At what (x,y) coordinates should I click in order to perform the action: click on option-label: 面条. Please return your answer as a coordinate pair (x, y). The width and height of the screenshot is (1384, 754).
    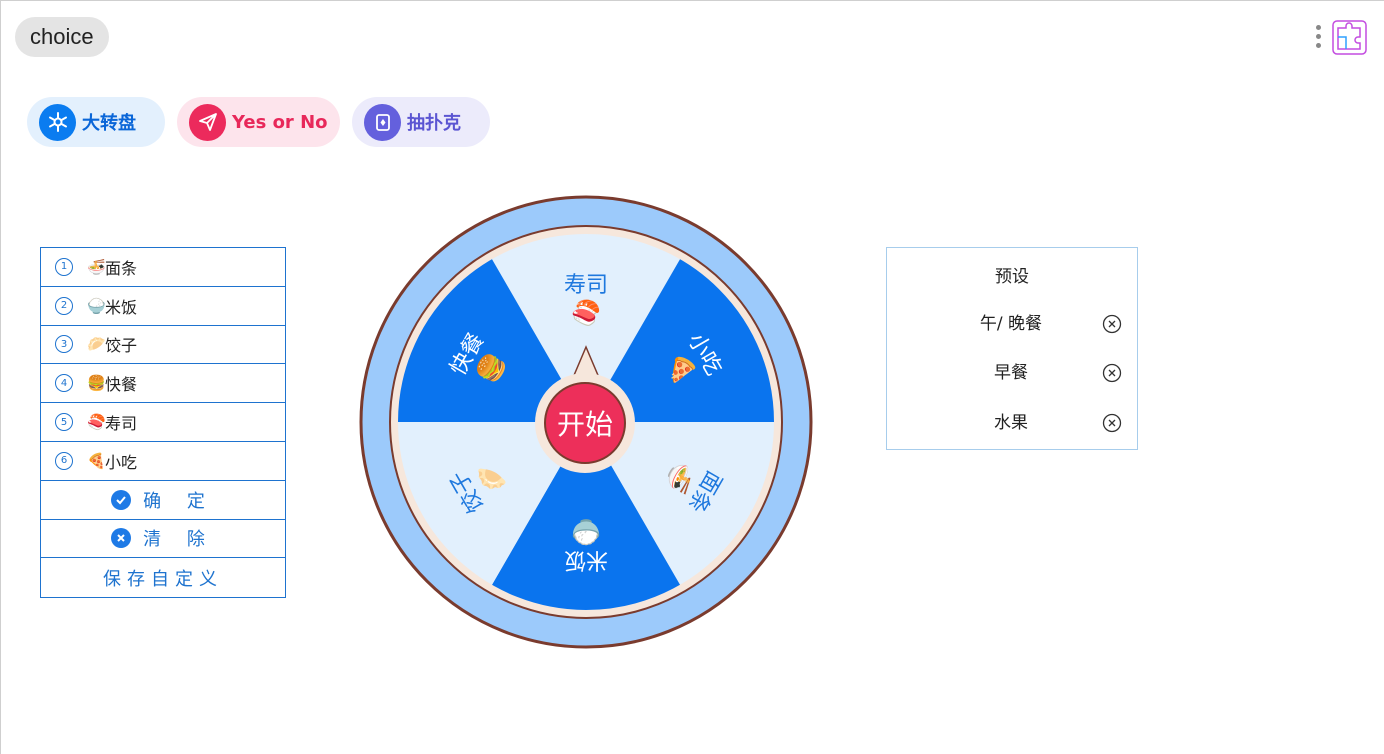
    Looking at the image, I should click on (121, 267).